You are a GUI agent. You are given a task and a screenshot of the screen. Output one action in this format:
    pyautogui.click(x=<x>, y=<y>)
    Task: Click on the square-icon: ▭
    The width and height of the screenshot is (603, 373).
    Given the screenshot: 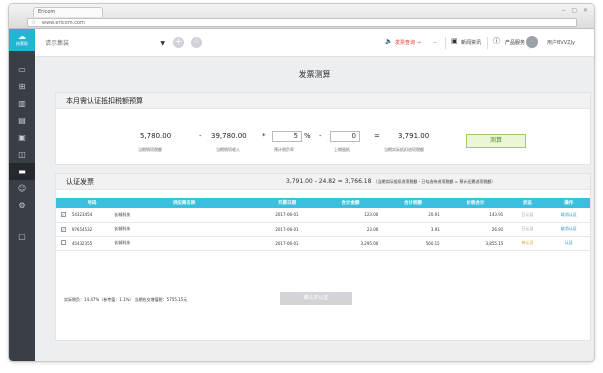 What is the action you would take?
    pyautogui.click(x=22, y=69)
    